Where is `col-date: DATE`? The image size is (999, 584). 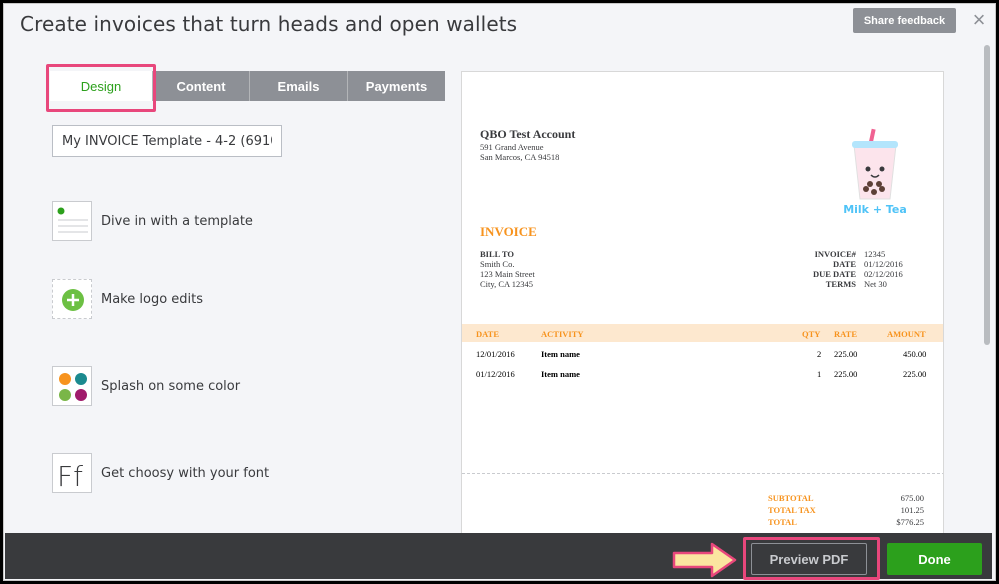
col-date: DATE is located at coordinates (487, 334).